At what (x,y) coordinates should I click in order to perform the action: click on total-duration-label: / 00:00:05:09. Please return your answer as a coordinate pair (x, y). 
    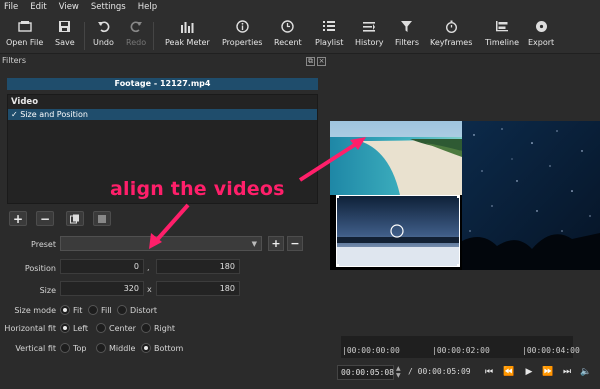
    Looking at the image, I should click on (439, 371).